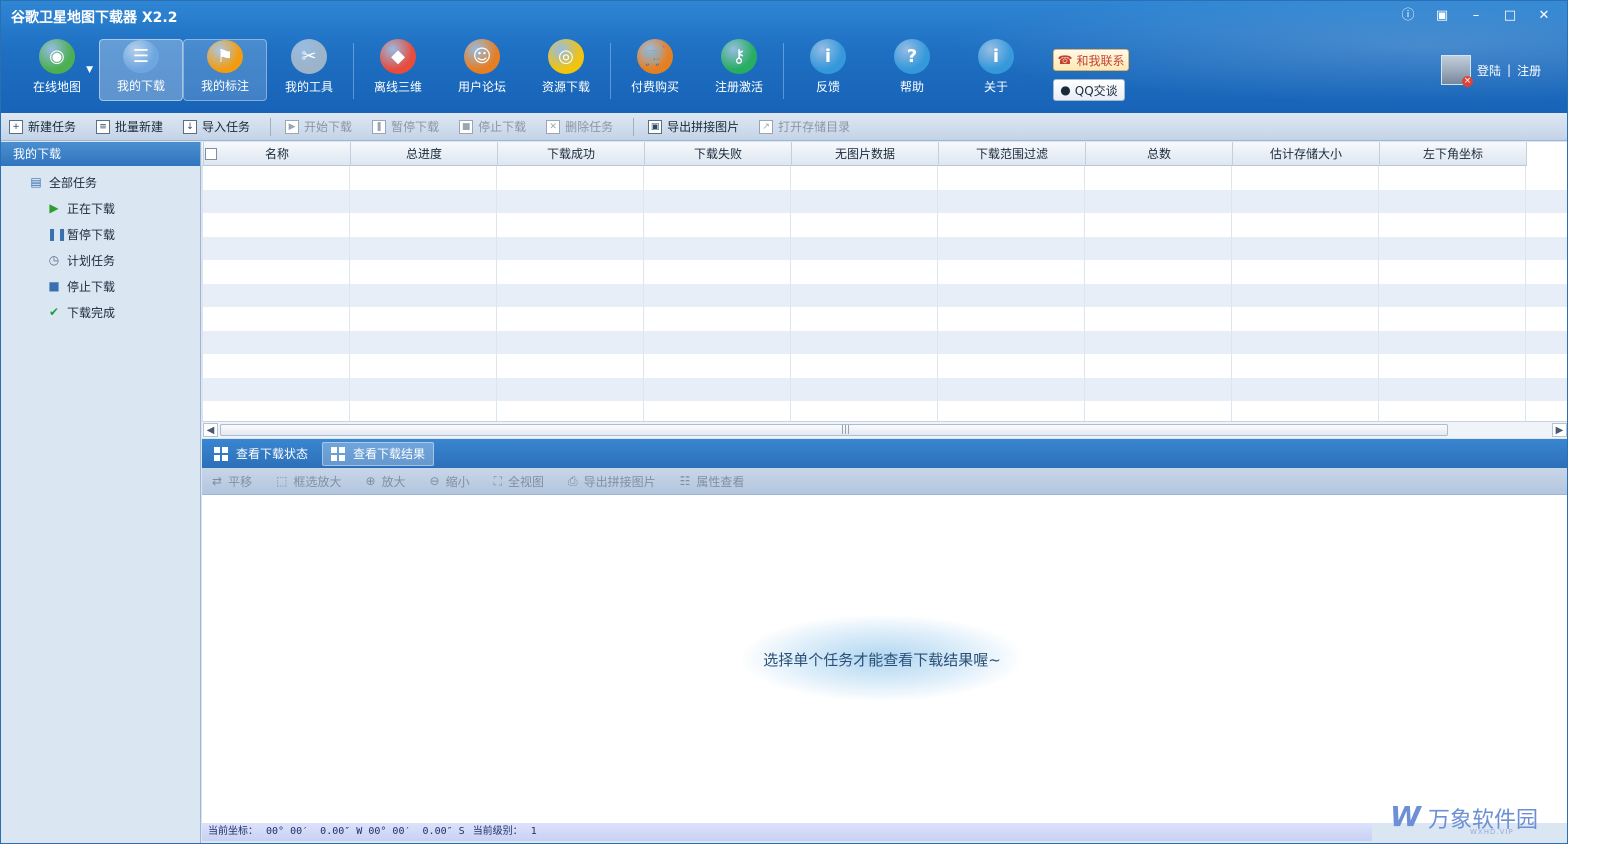 This screenshot has height=860, width=1600. I want to click on pan-icon: ⇄, so click(217, 481).